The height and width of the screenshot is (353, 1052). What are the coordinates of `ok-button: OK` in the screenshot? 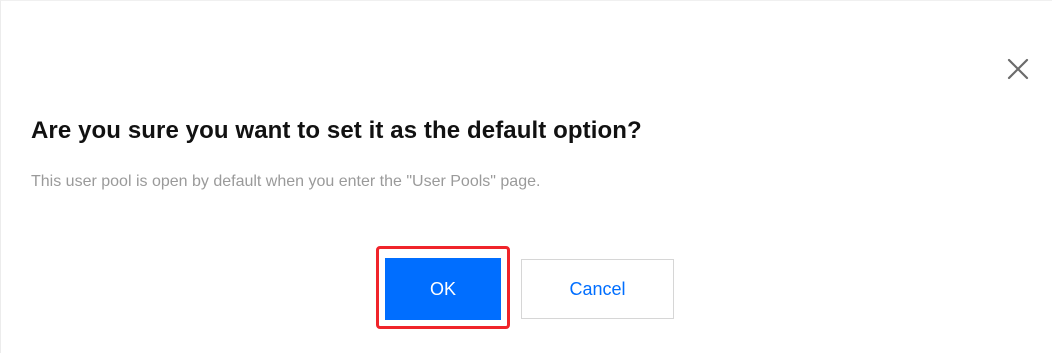 It's located at (443, 289).